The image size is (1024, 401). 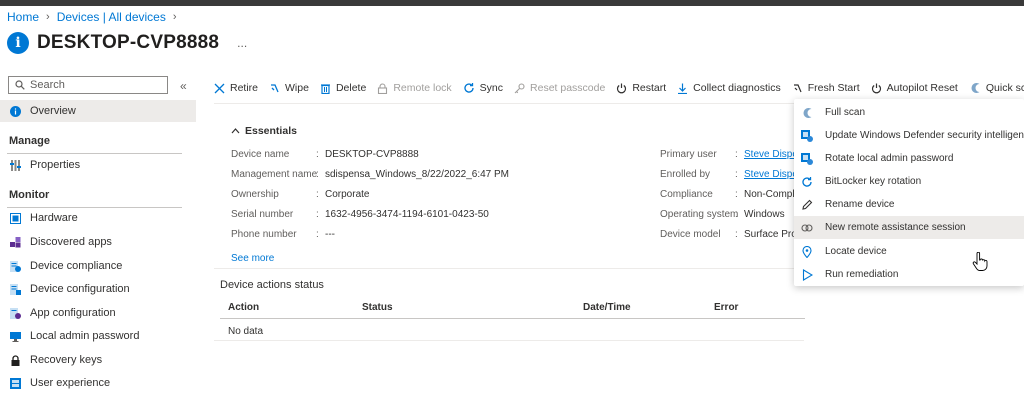 I want to click on menu-item-label: Full scan, so click(x=845, y=112).